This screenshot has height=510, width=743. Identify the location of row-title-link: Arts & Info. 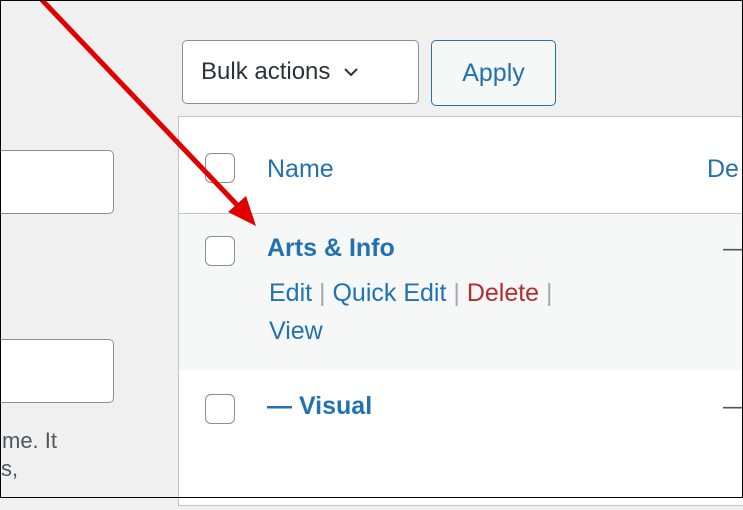
(331, 248).